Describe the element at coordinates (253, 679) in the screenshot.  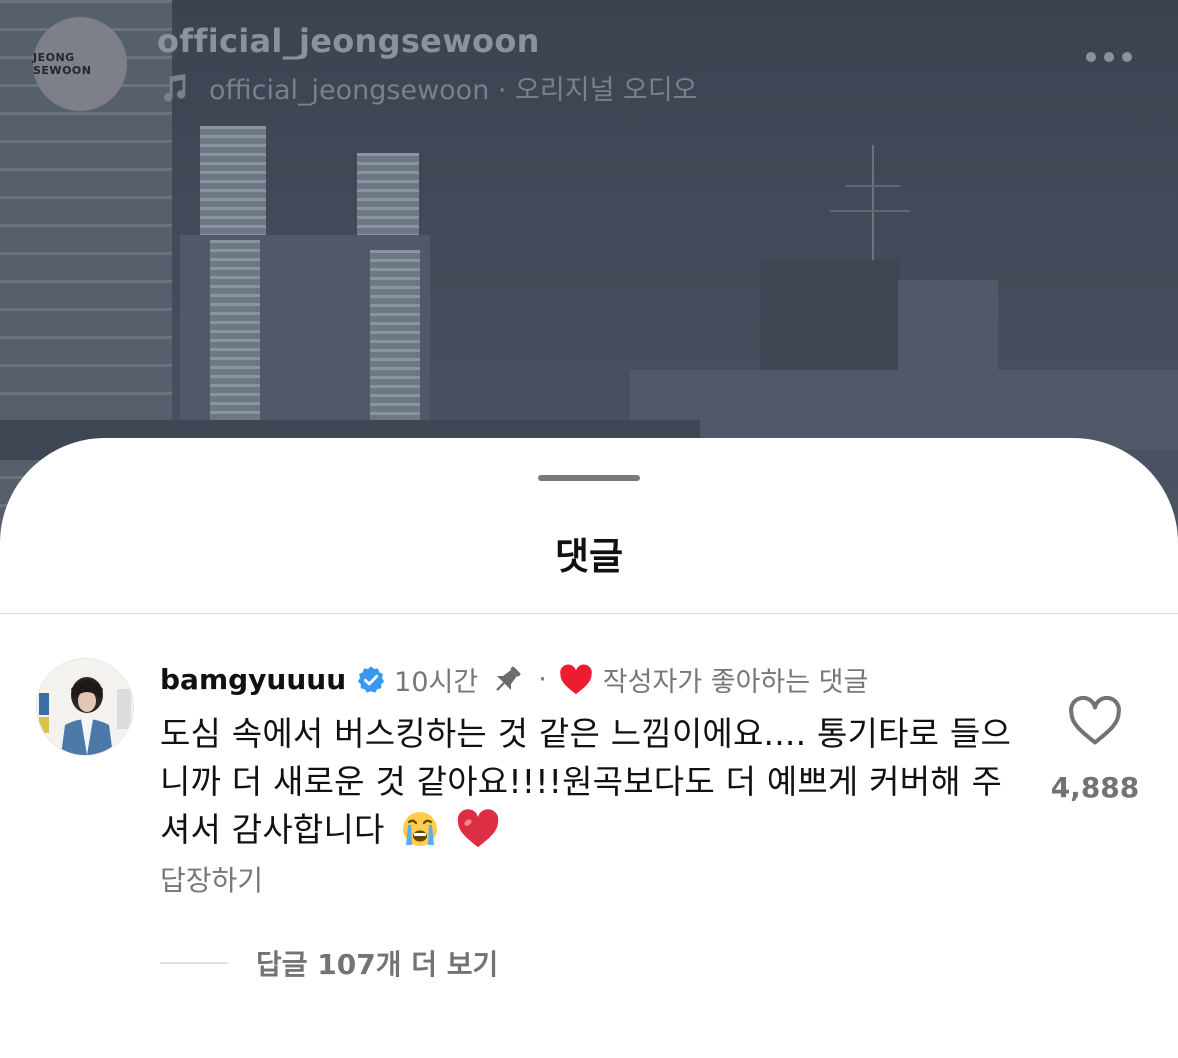
I see `commenter-username: bamgyuuuu` at that location.